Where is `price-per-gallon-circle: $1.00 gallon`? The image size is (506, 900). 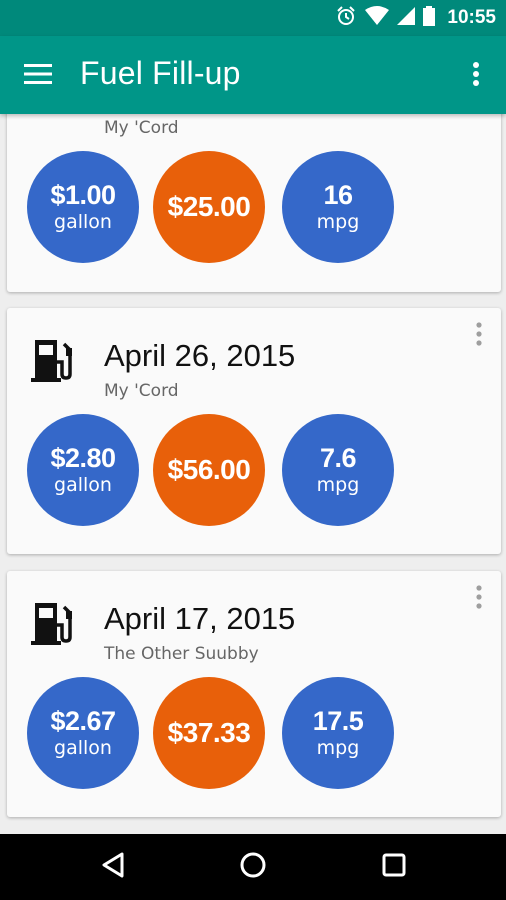 price-per-gallon-circle: $1.00 gallon is located at coordinates (83, 207).